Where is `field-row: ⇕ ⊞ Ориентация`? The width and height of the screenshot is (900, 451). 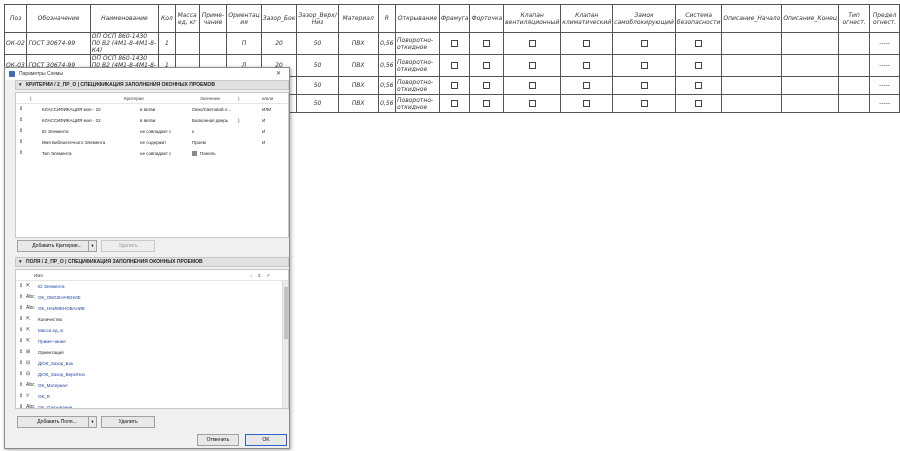 field-row: ⇕ ⊞ Ориентация is located at coordinates (152, 352).